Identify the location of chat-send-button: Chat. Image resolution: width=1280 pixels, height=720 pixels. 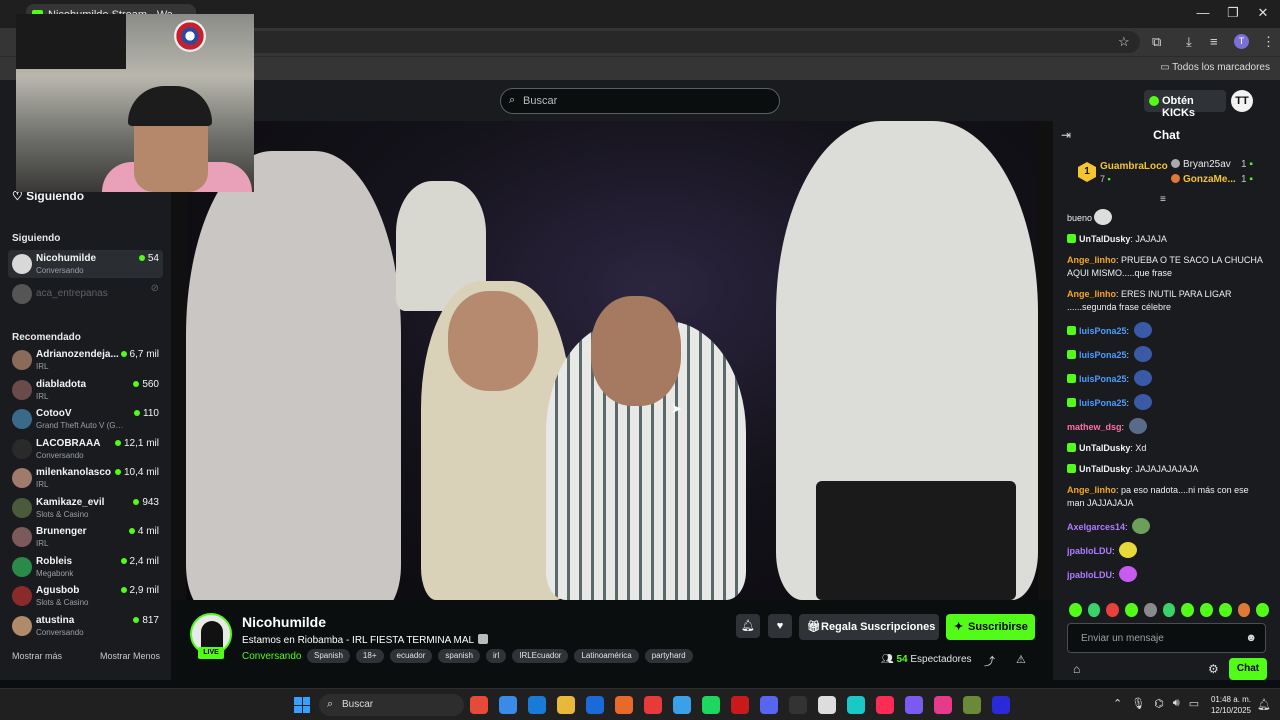
(1248, 669).